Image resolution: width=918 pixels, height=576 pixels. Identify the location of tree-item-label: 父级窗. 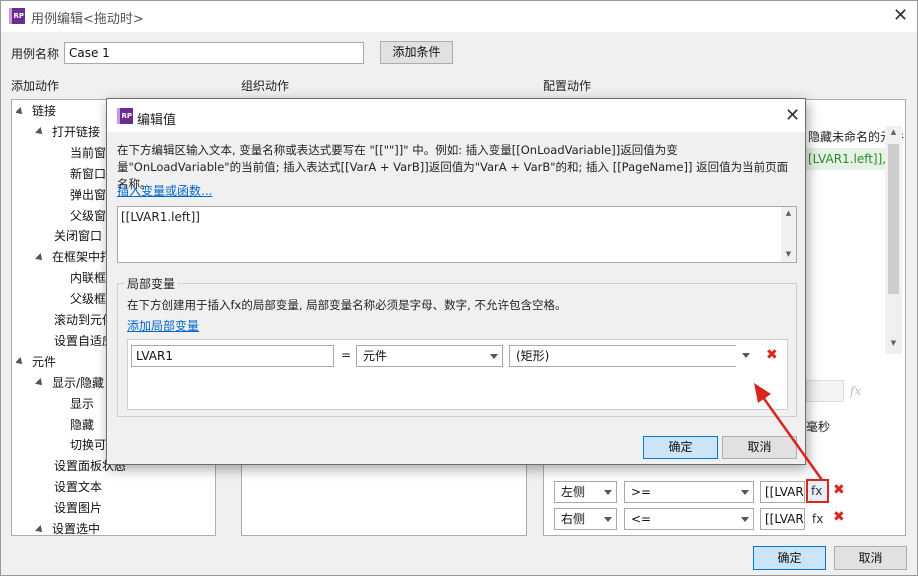
(88, 215).